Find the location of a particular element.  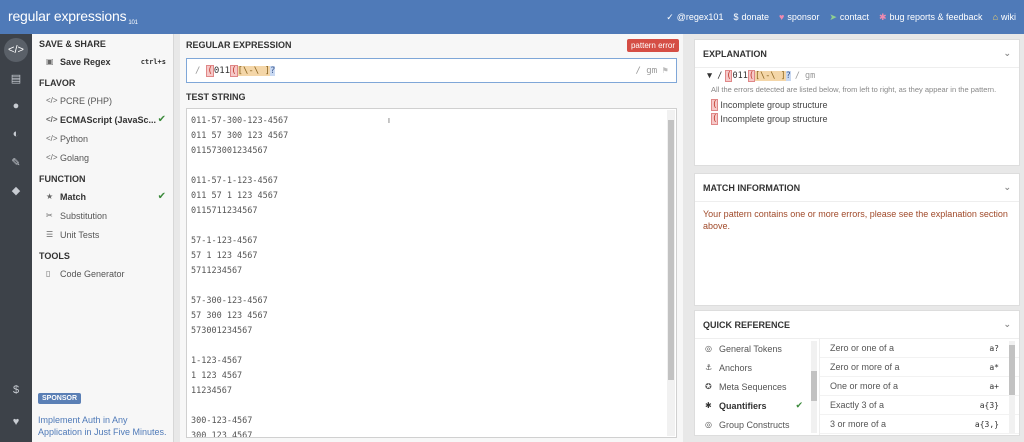

function-unit-tests: ☰ Unit Tests is located at coordinates (102, 234).